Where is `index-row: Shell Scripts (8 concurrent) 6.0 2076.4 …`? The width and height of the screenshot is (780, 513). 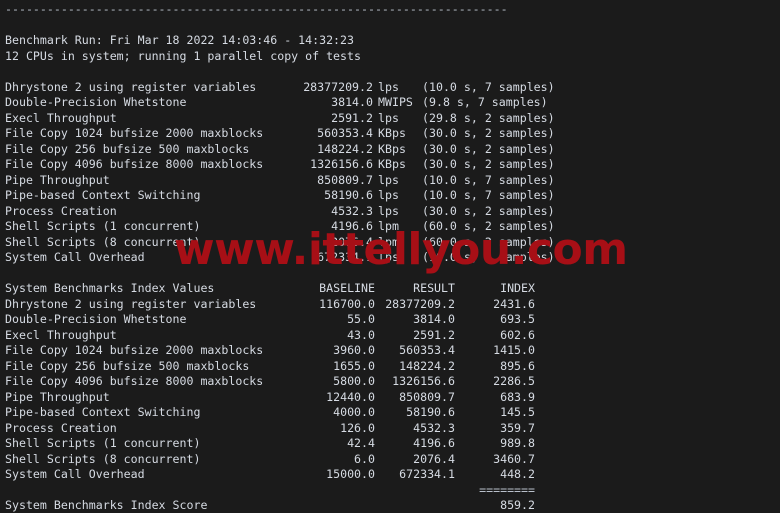
index-row: Shell Scripts (8 concurrent) 6.0 2076.4 … is located at coordinates (390, 460).